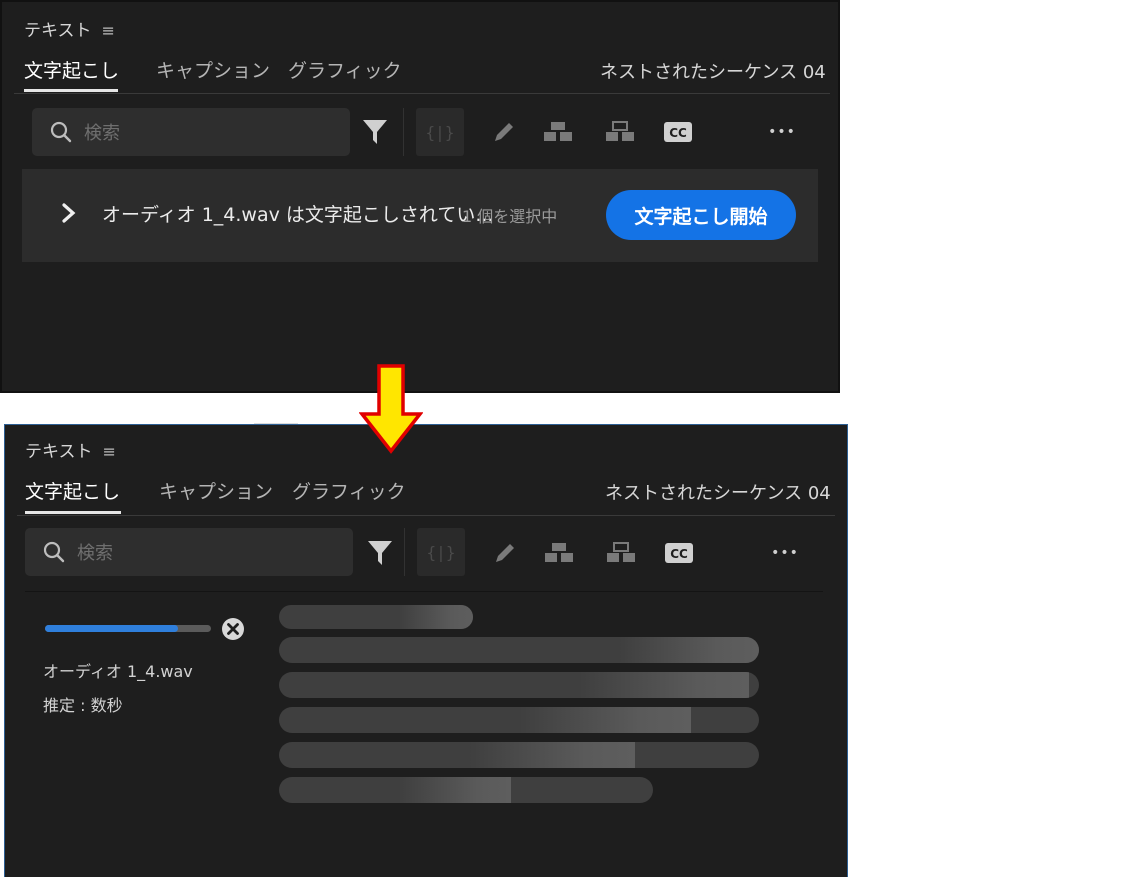  Describe the element at coordinates (424, 591) in the screenshot. I see `content-divider` at that location.